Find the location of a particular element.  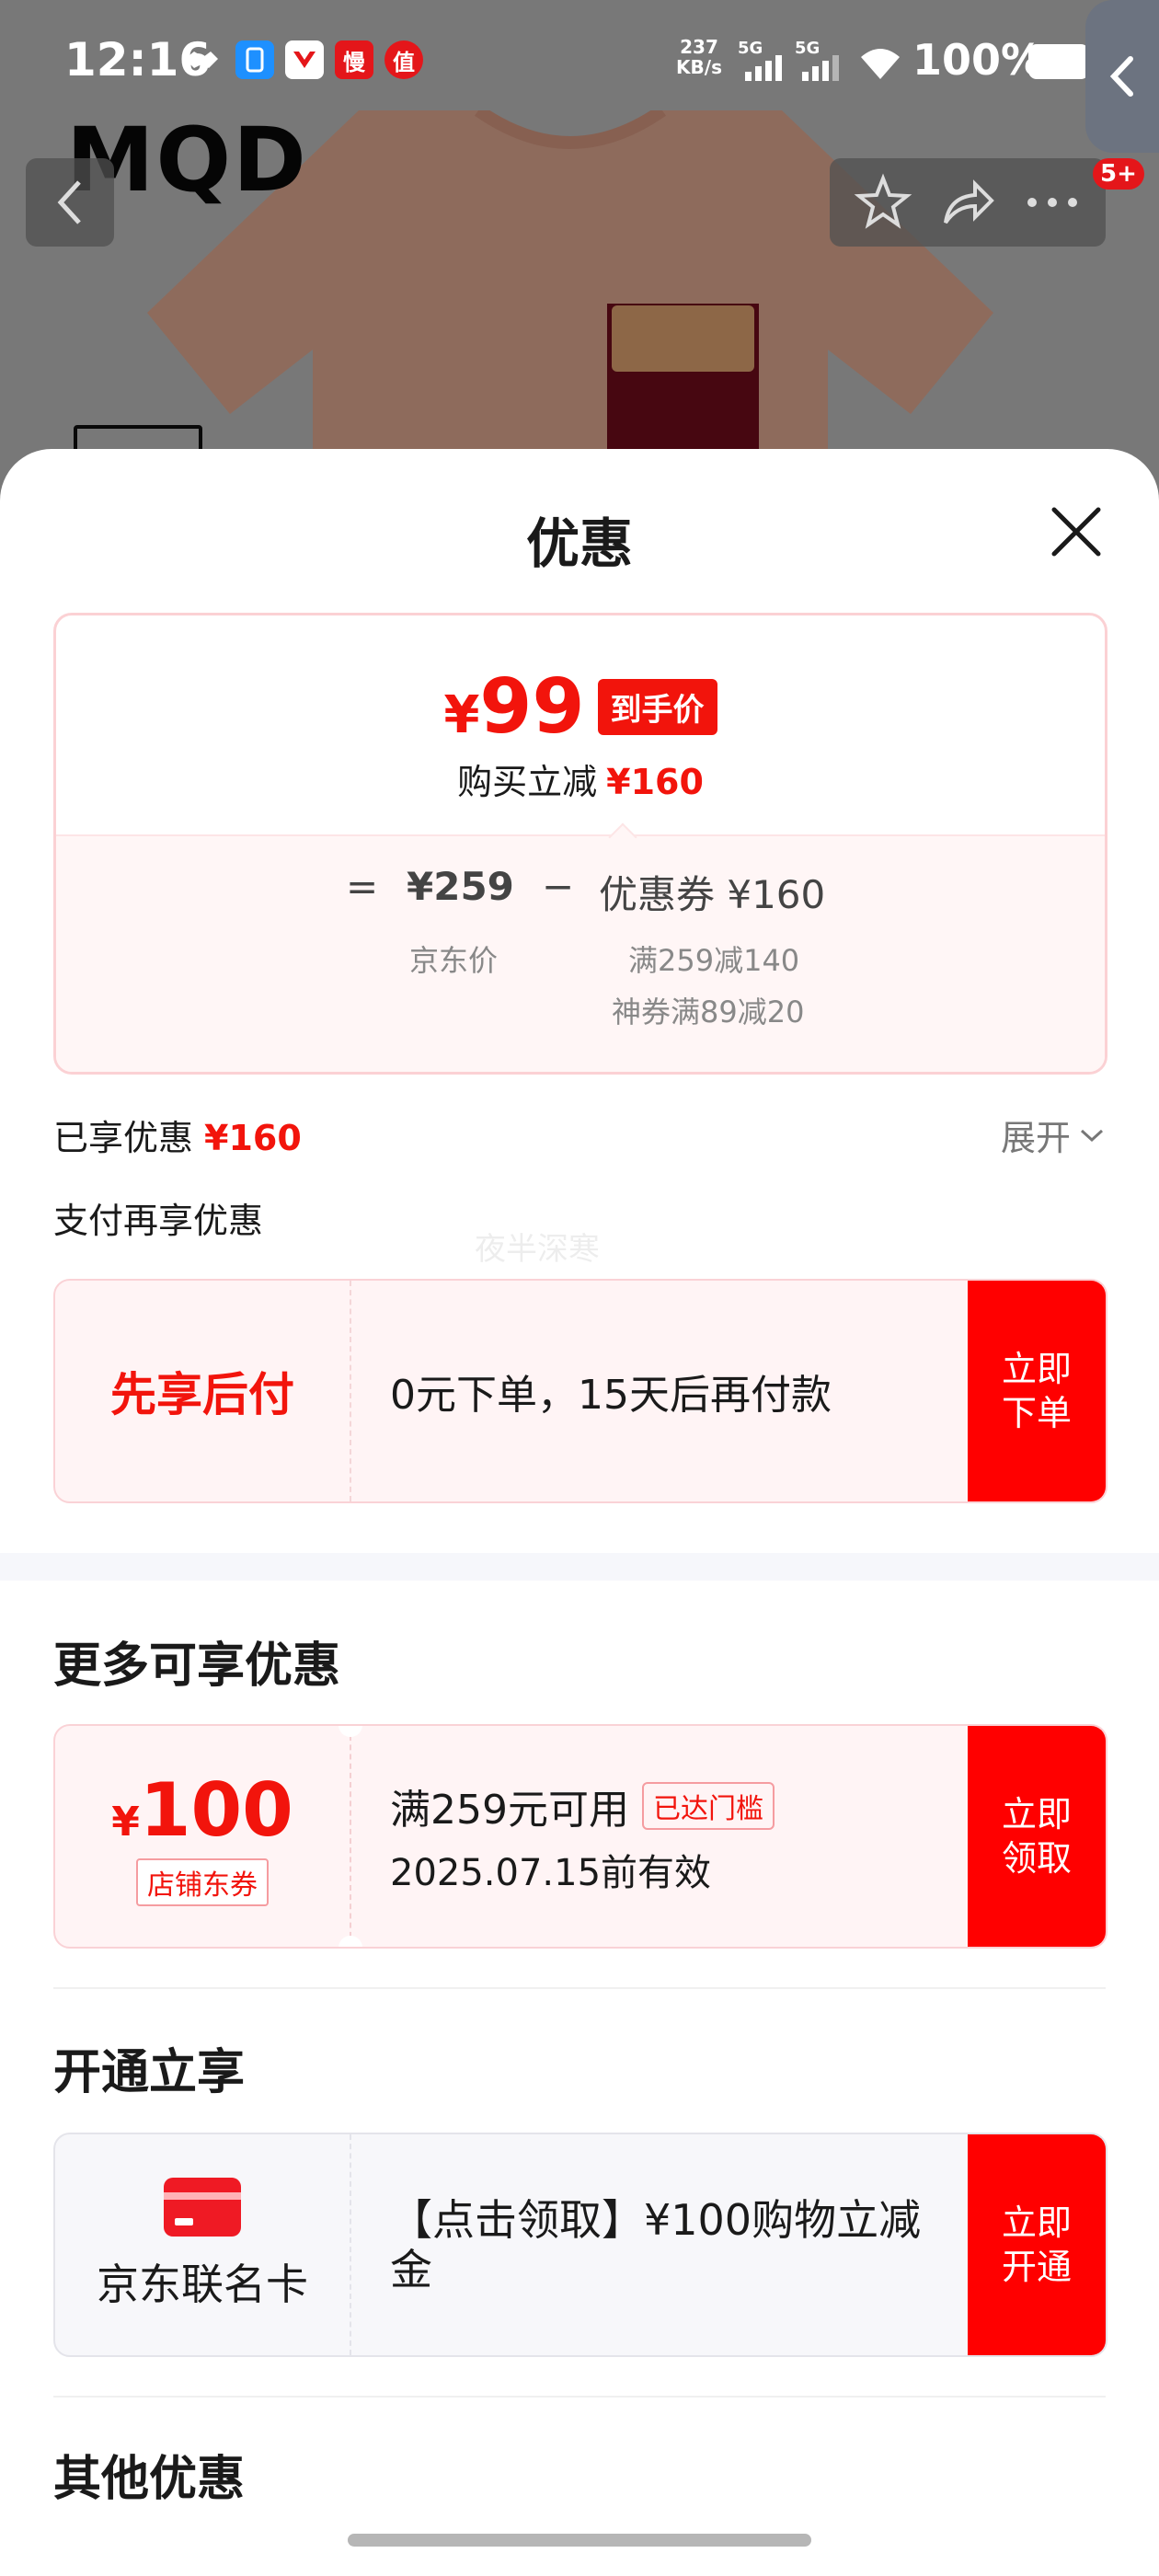

home-indicator is located at coordinates (579, 2540).